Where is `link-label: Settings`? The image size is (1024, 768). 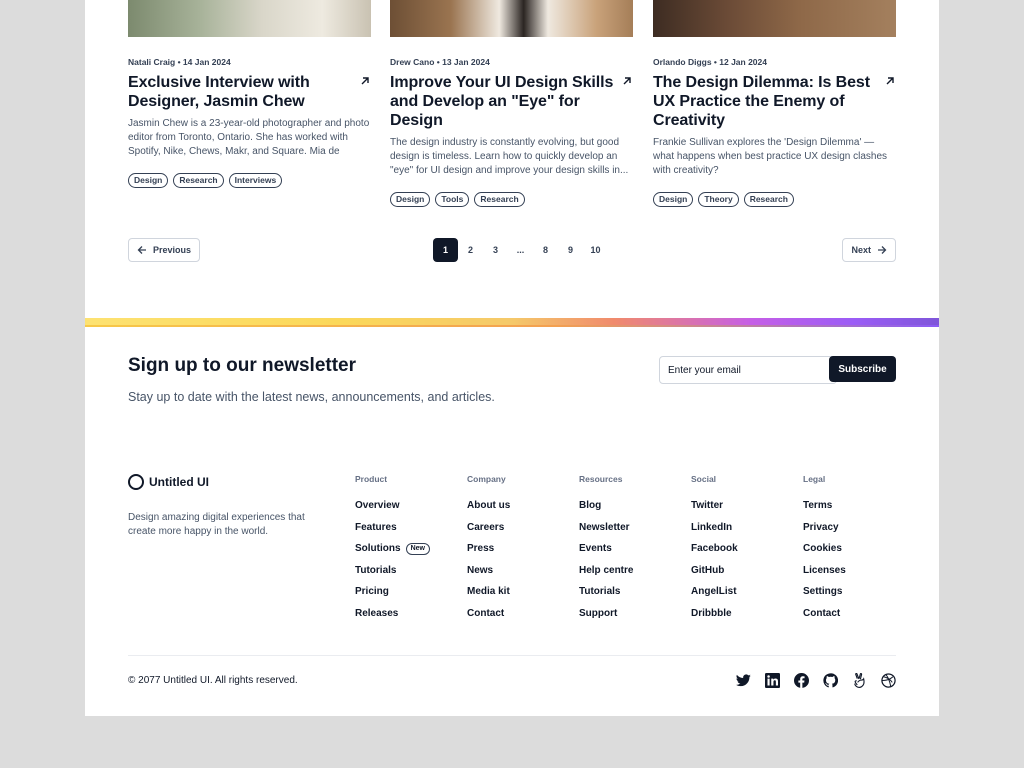
link-label: Settings is located at coordinates (823, 592).